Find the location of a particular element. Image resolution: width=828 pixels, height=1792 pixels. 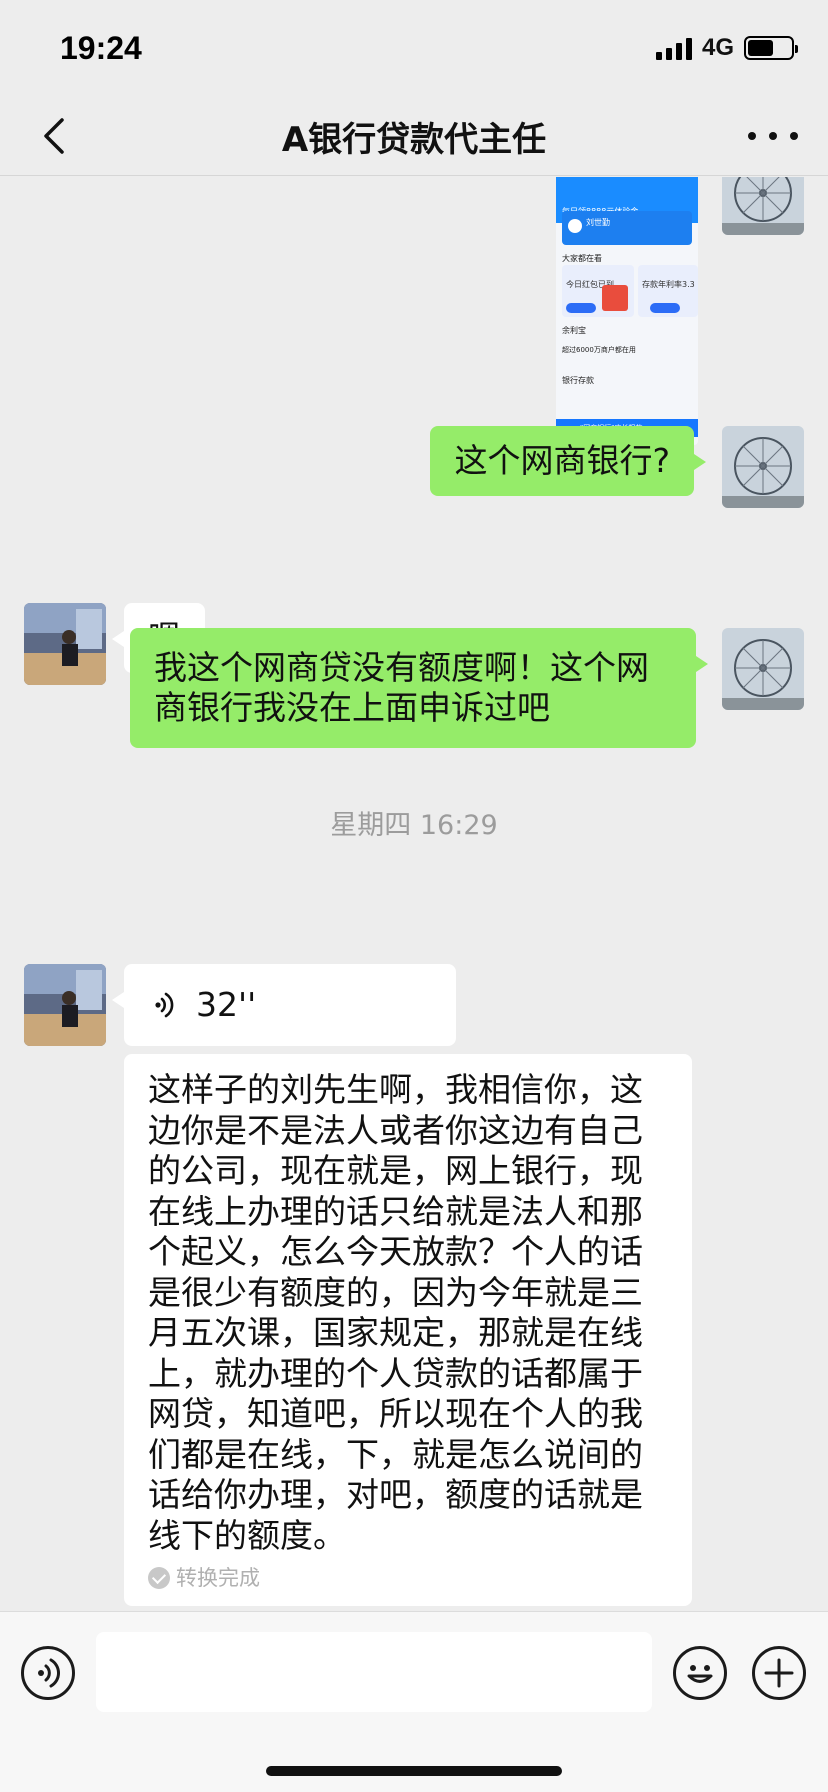

battery-icon is located at coordinates (771, 48).